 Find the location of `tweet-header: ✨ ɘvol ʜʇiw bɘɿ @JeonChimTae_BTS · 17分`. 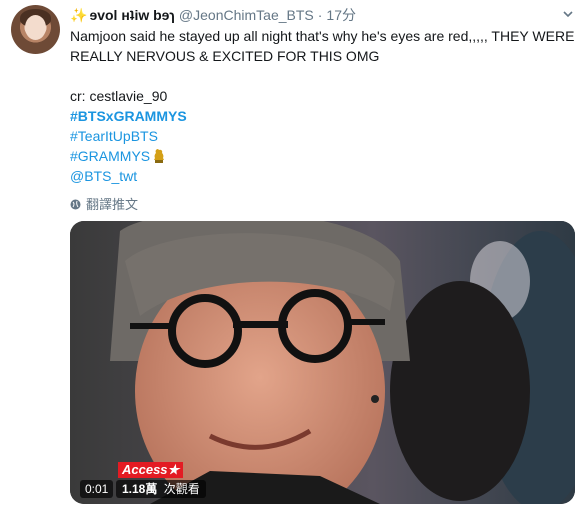

tweet-header: ✨ ɘvol ʜʇiw bɘɿ @JeonChimTae_BTS · 17分 is located at coordinates (213, 15).